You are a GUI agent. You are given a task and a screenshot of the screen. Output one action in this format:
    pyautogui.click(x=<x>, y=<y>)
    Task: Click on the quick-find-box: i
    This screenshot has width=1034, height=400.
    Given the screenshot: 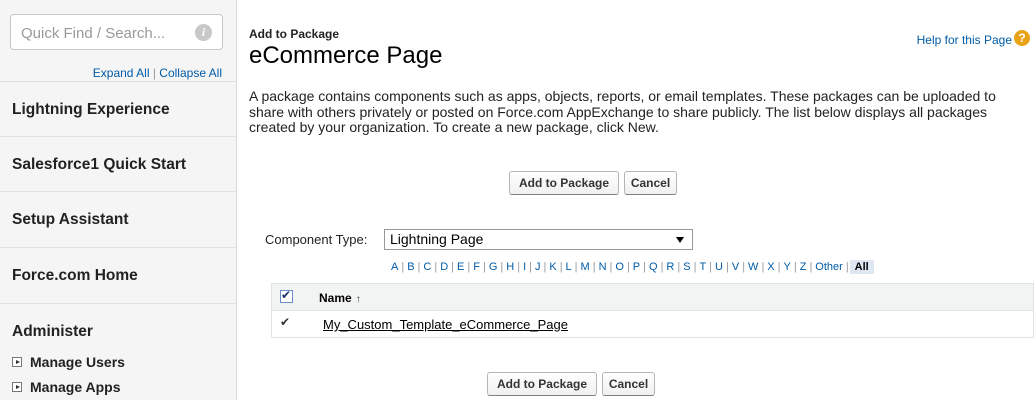 What is the action you would take?
    pyautogui.click(x=116, y=32)
    